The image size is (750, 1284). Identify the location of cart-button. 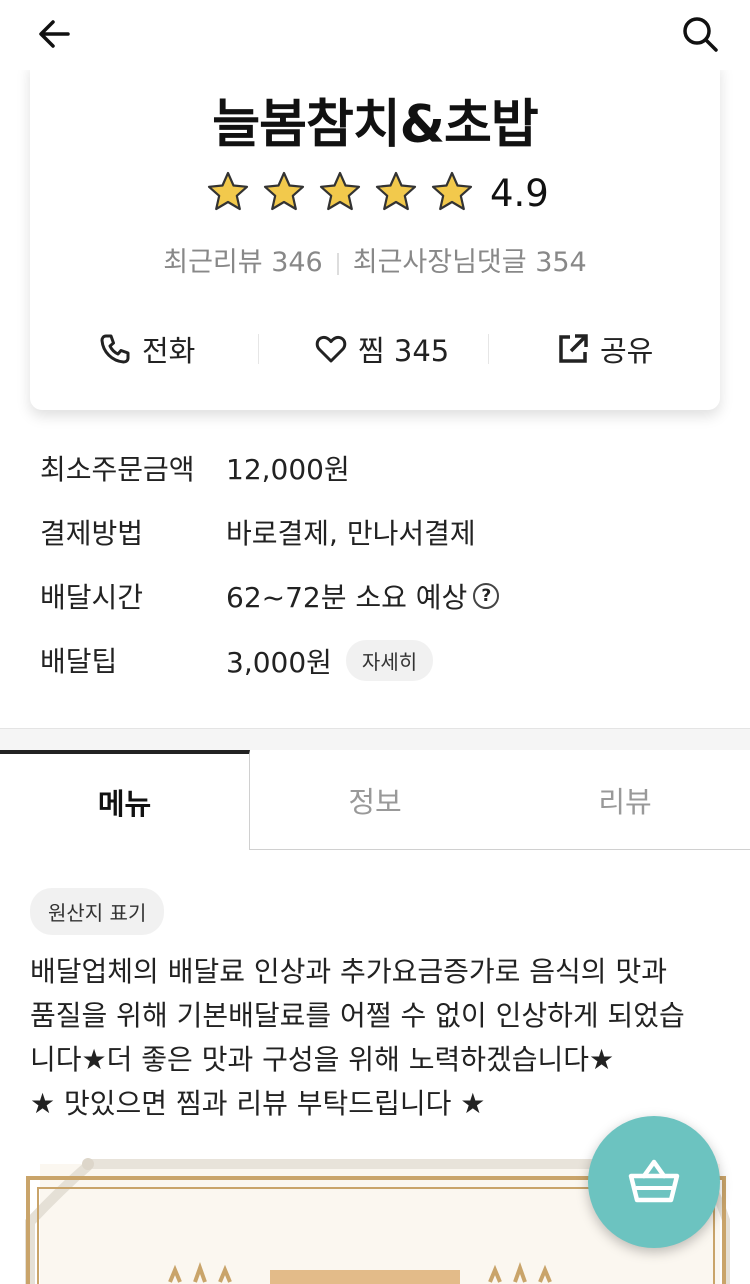
(654, 1182).